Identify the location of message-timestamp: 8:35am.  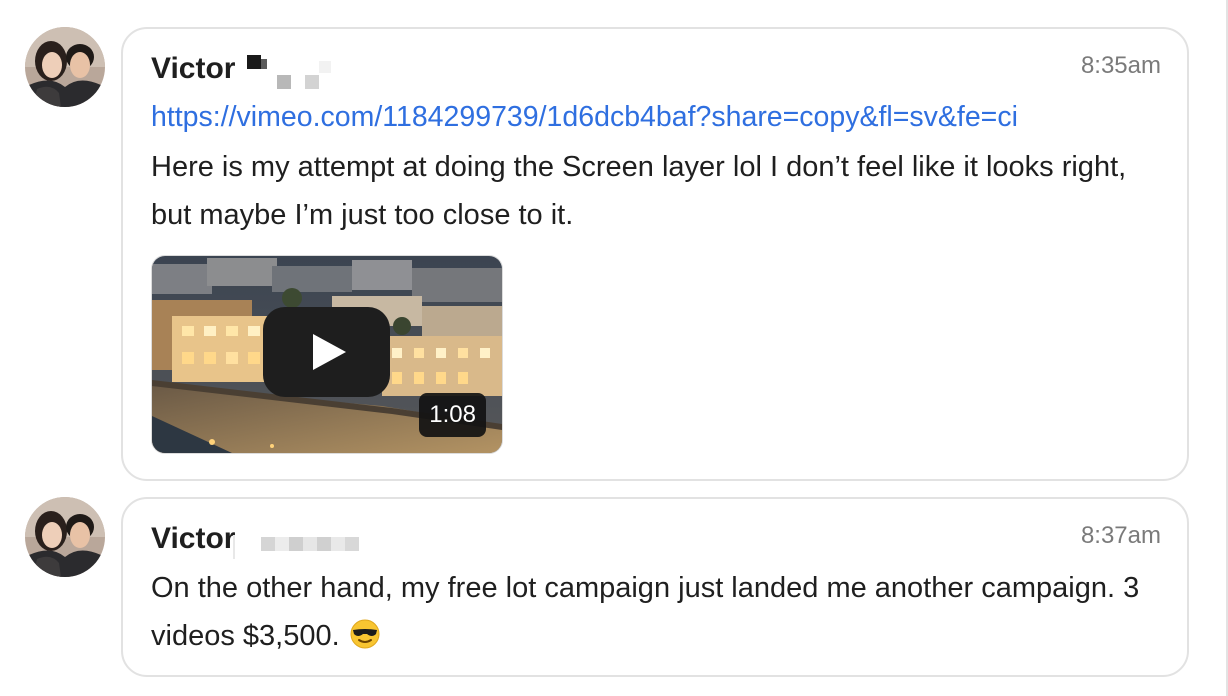
(1120, 65).